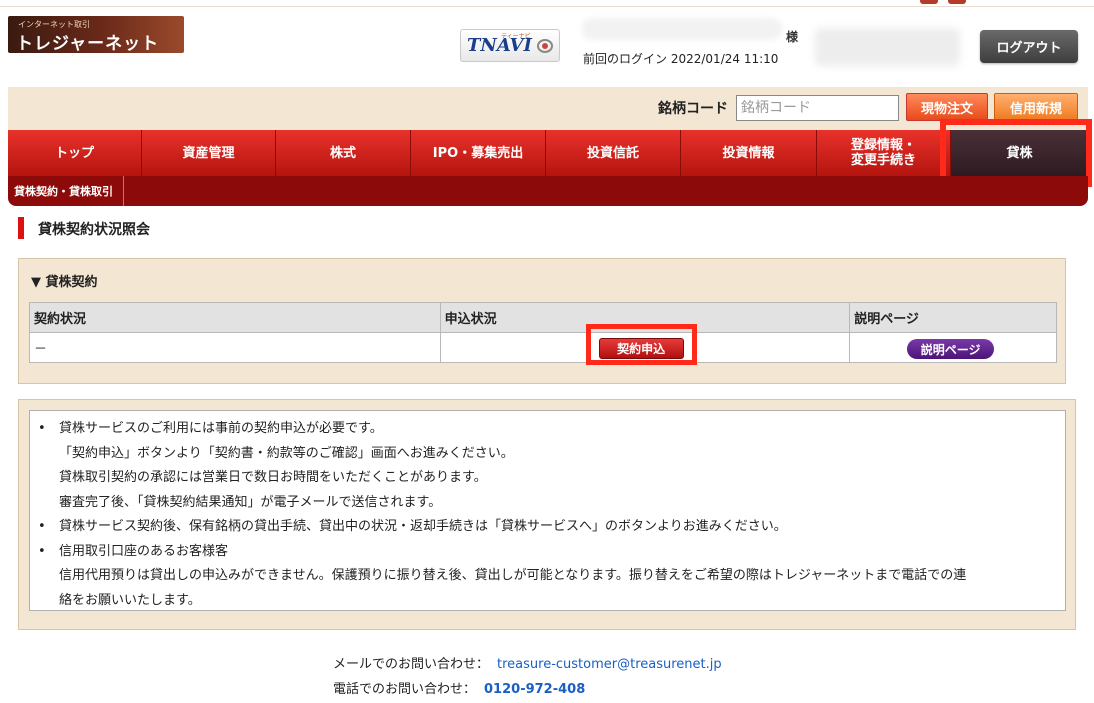 The height and width of the screenshot is (703, 1094). What do you see at coordinates (625, 59) in the screenshot?
I see `last-login-label: 前回のログイン` at bounding box center [625, 59].